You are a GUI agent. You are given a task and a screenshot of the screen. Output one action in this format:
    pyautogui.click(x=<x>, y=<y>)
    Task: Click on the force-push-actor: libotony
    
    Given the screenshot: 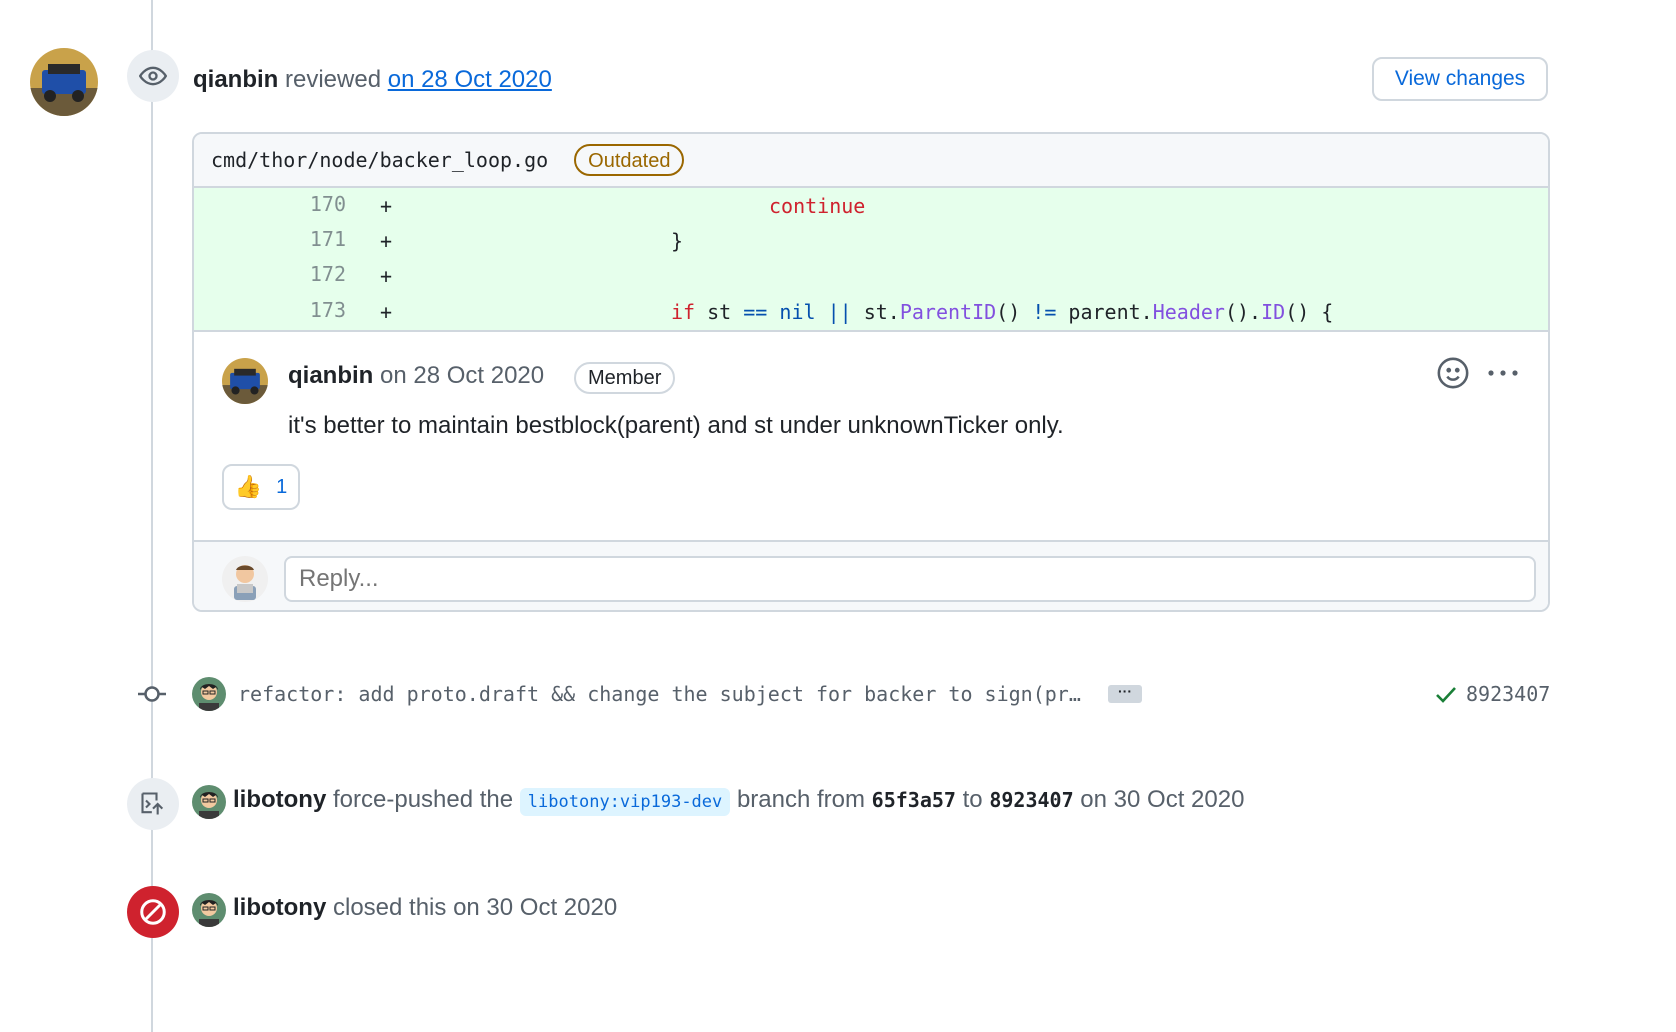 What is the action you would take?
    pyautogui.click(x=279, y=799)
    